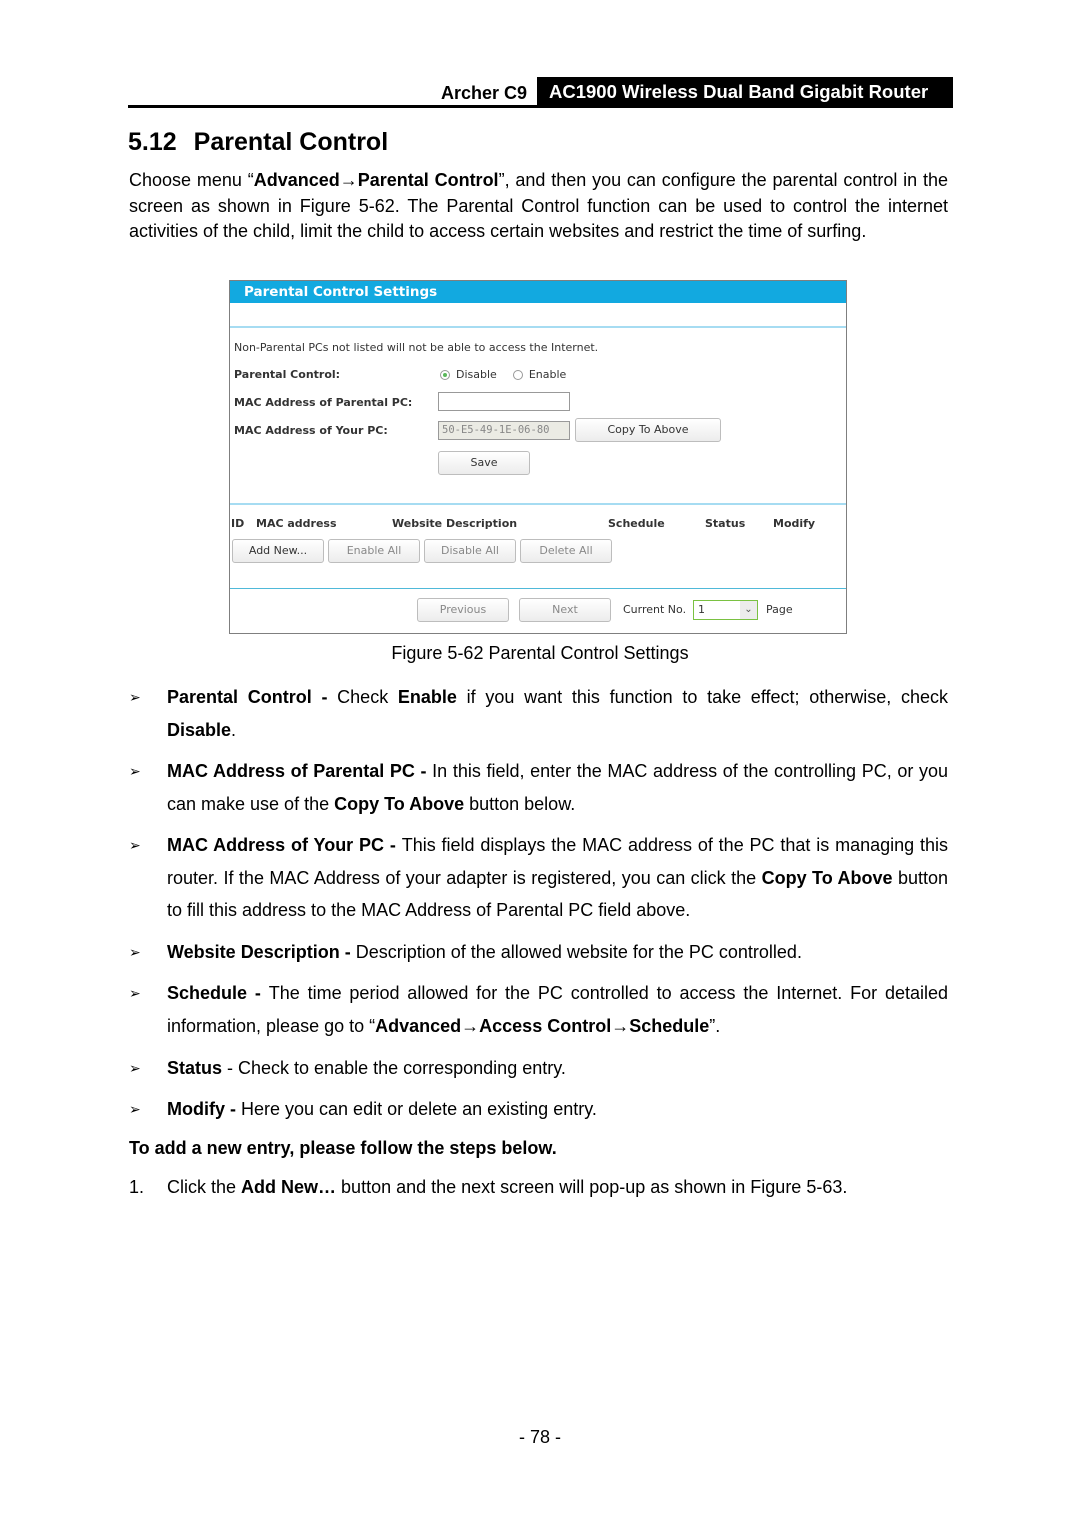 The height and width of the screenshot is (1527, 1080). I want to click on page-label: Page, so click(779, 609).